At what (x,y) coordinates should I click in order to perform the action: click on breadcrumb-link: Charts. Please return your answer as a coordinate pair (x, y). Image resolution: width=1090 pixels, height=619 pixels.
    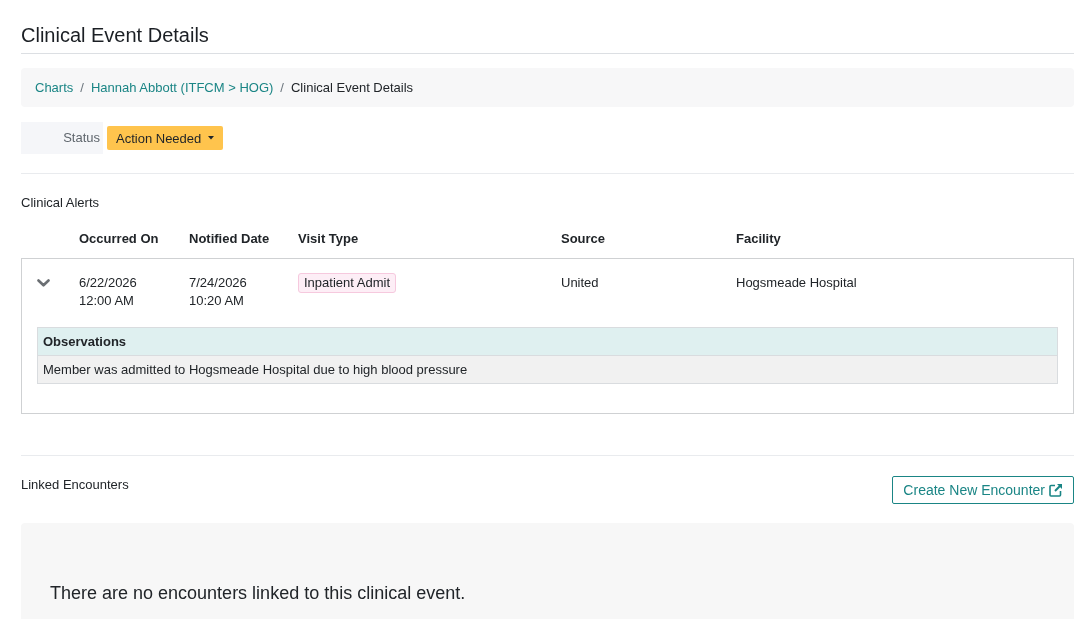
    Looking at the image, I should click on (54, 87).